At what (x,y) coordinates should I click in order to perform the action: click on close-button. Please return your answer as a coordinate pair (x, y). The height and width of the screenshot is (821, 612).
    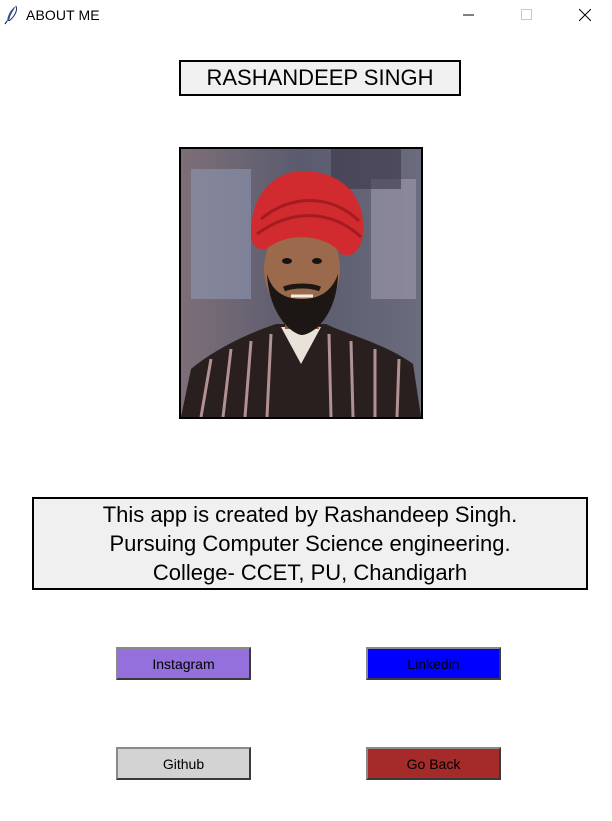
    Looking at the image, I should click on (585, 15).